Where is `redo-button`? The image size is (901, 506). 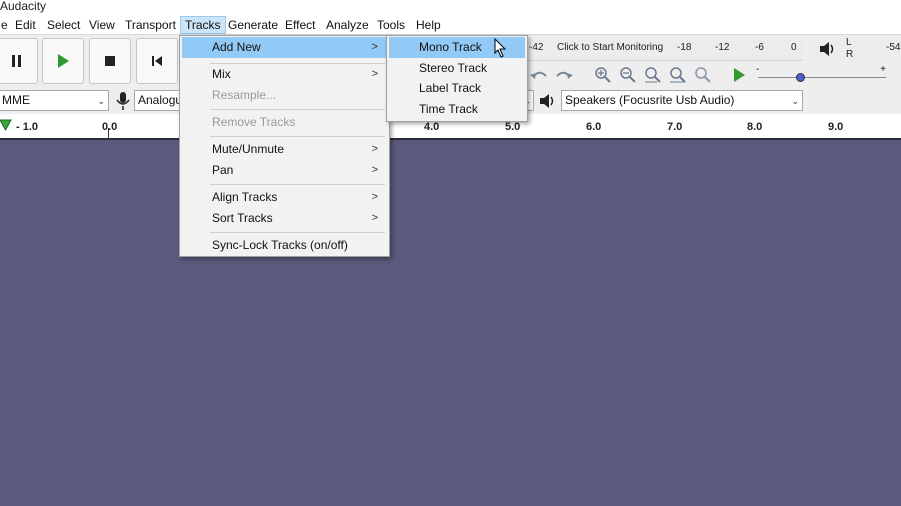
redo-button is located at coordinates (564, 75).